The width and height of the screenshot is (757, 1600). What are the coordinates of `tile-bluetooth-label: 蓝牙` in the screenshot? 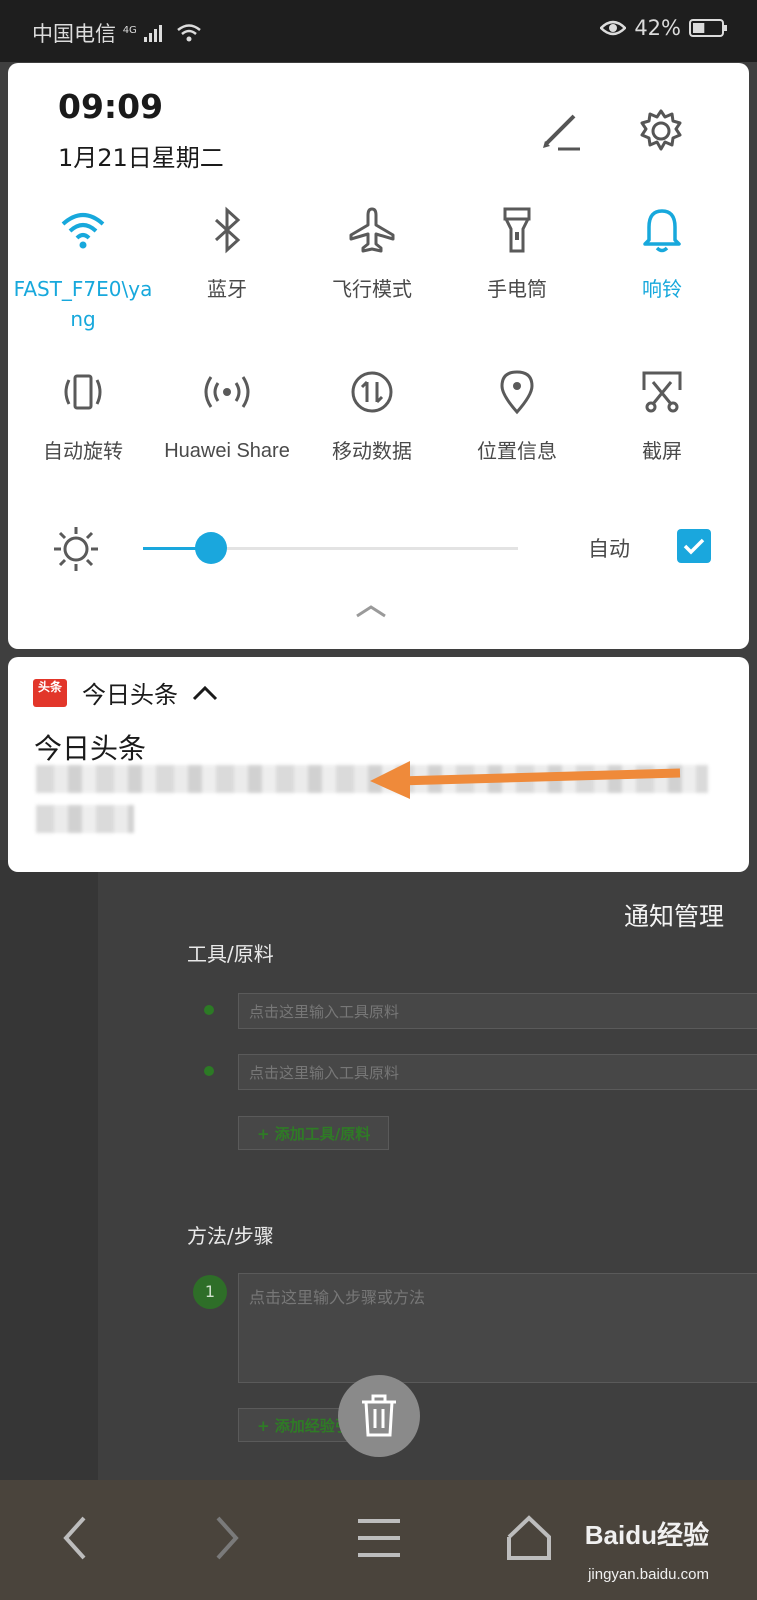 It's located at (227, 289).